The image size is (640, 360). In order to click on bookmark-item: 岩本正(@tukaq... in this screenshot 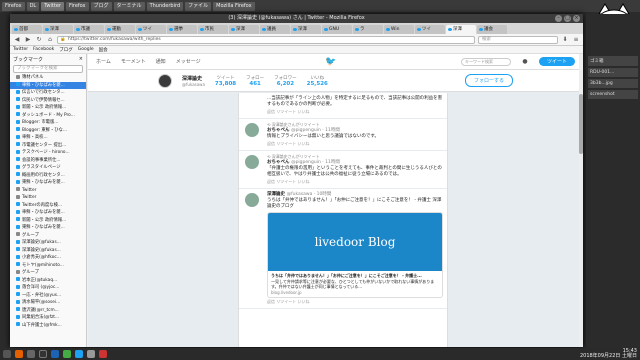, I will do `click(48, 281)`.